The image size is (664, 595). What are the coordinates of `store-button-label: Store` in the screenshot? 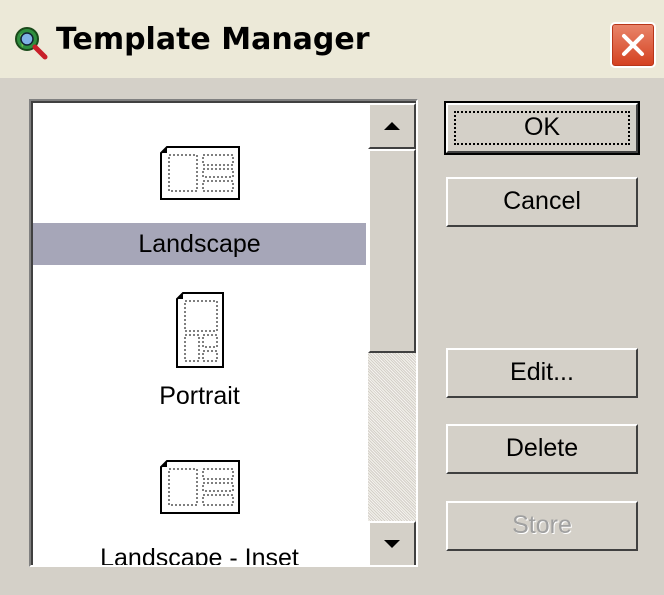 It's located at (542, 525).